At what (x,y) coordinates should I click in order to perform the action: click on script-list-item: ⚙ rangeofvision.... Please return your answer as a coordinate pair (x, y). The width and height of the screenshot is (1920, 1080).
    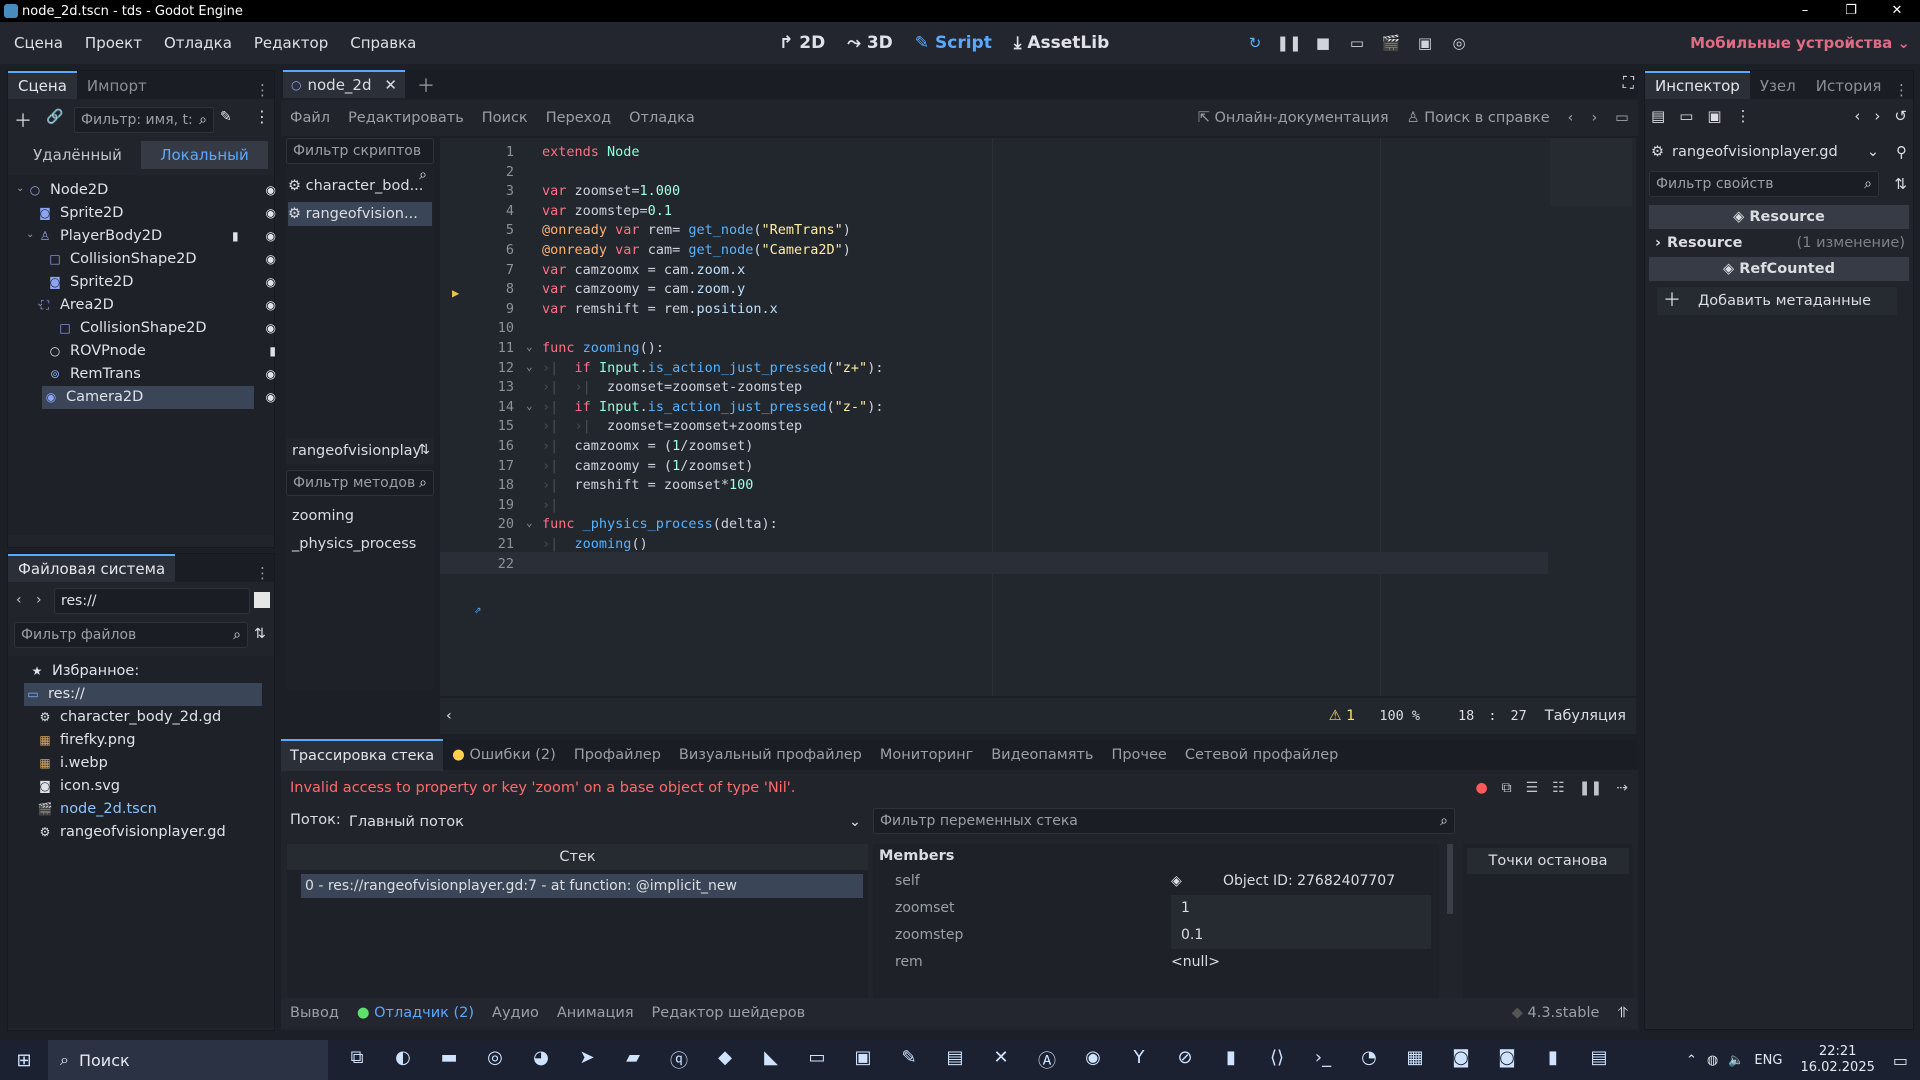
    Looking at the image, I should click on (360, 214).